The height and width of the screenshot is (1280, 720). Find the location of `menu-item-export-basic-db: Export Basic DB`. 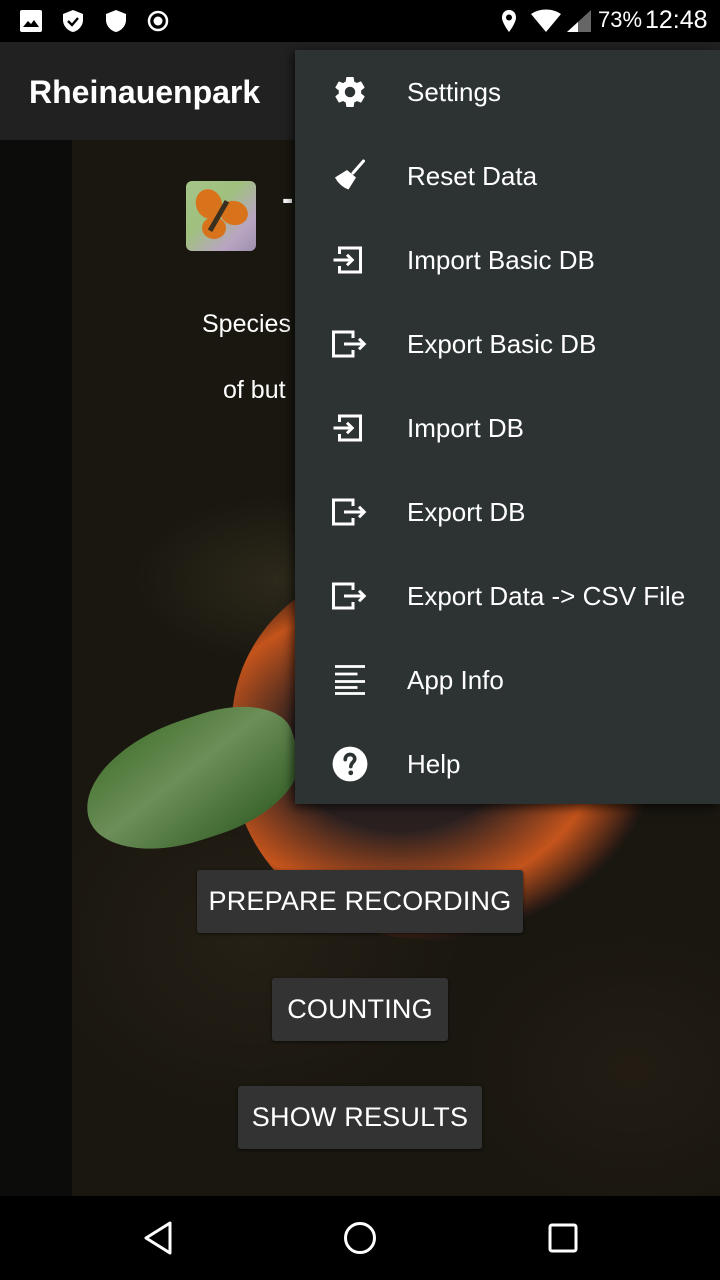

menu-item-export-basic-db: Export Basic DB is located at coordinates (507, 344).